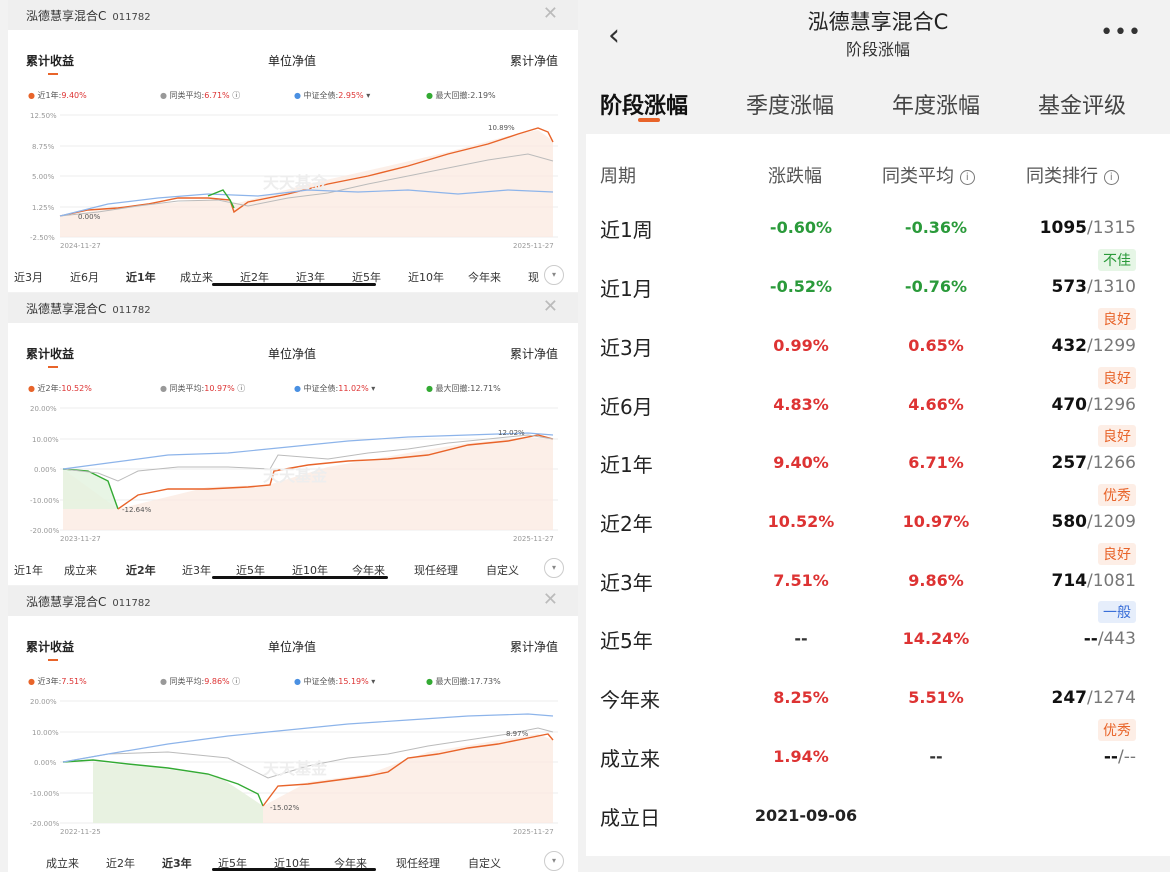  Describe the element at coordinates (1094, 698) in the screenshot. I see `rank-cell: 247/1274` at that location.